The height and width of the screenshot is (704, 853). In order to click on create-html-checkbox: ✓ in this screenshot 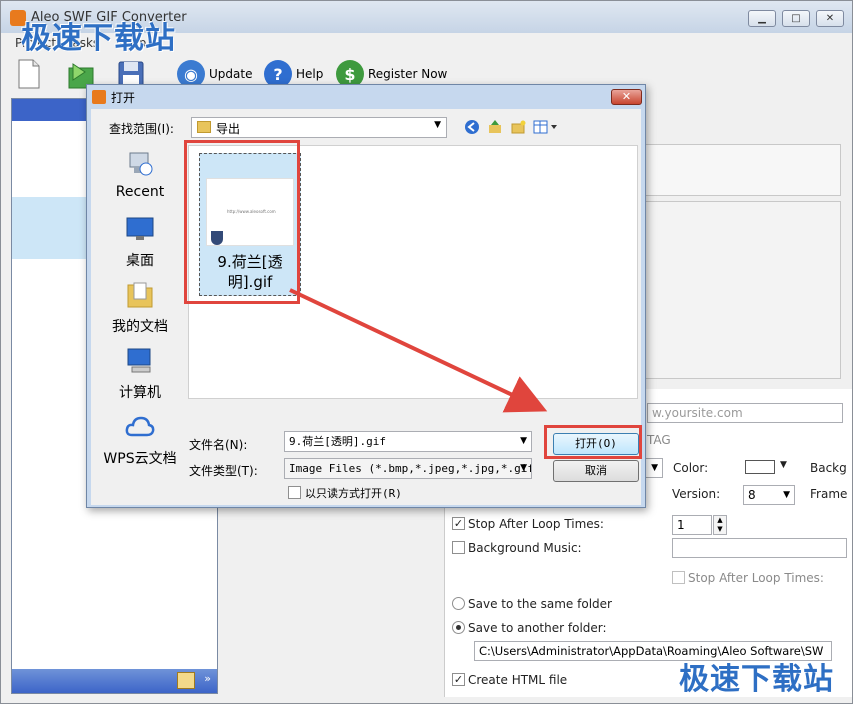, I will do `click(458, 679)`.